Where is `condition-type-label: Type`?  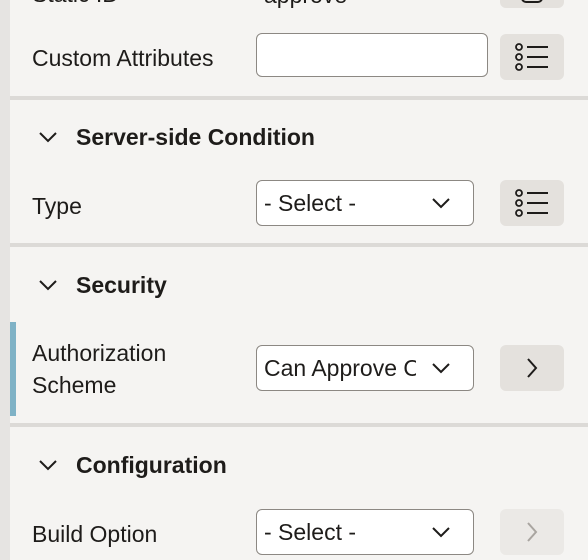
condition-type-label: Type is located at coordinates (57, 206).